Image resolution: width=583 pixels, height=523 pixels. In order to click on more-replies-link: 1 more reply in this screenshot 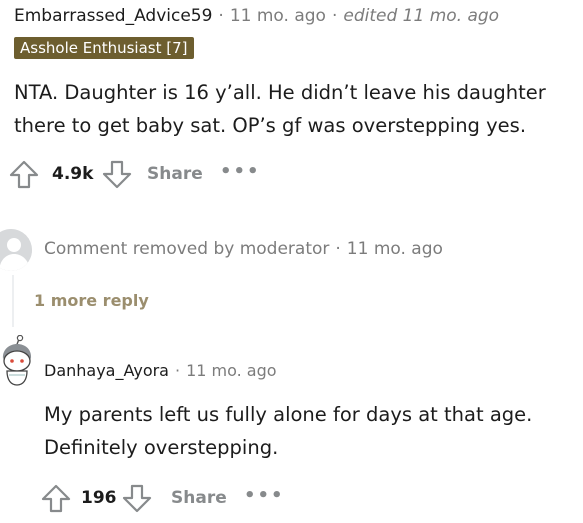, I will do `click(91, 301)`.